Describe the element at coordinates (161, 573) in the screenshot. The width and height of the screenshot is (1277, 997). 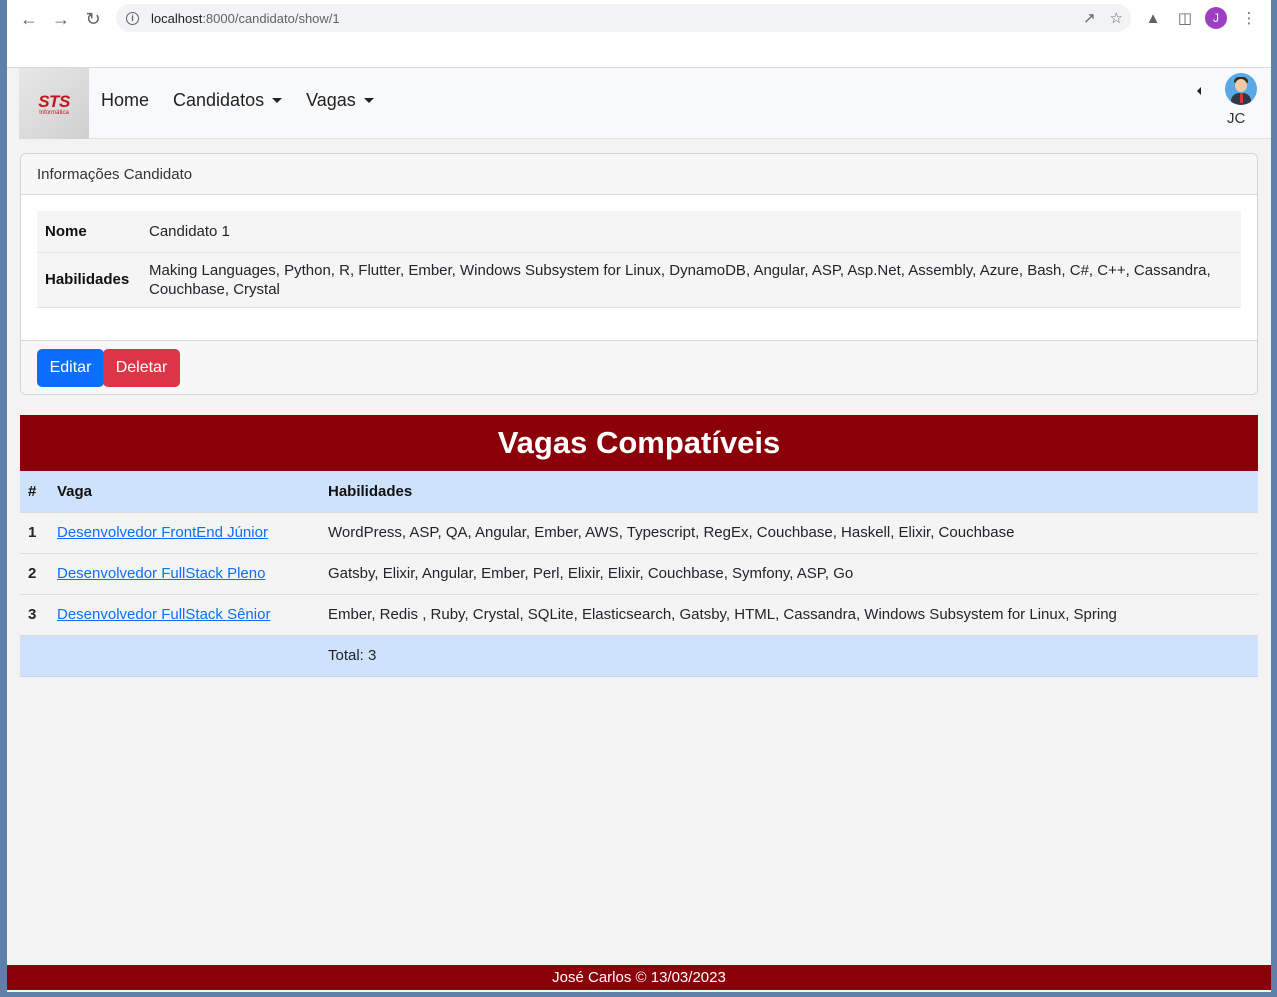
I see `vaga-link: Desenvolvedor FullStack Pleno` at that location.